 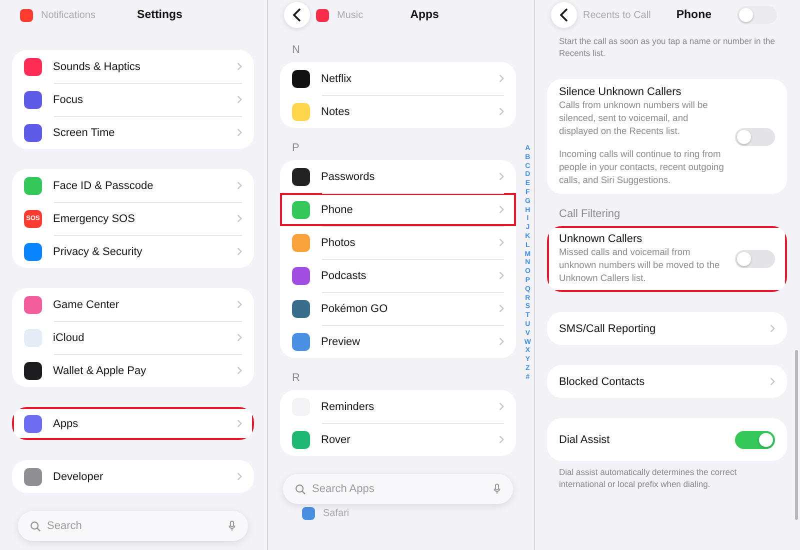 I want to click on row-label: Screen Time, so click(x=84, y=132).